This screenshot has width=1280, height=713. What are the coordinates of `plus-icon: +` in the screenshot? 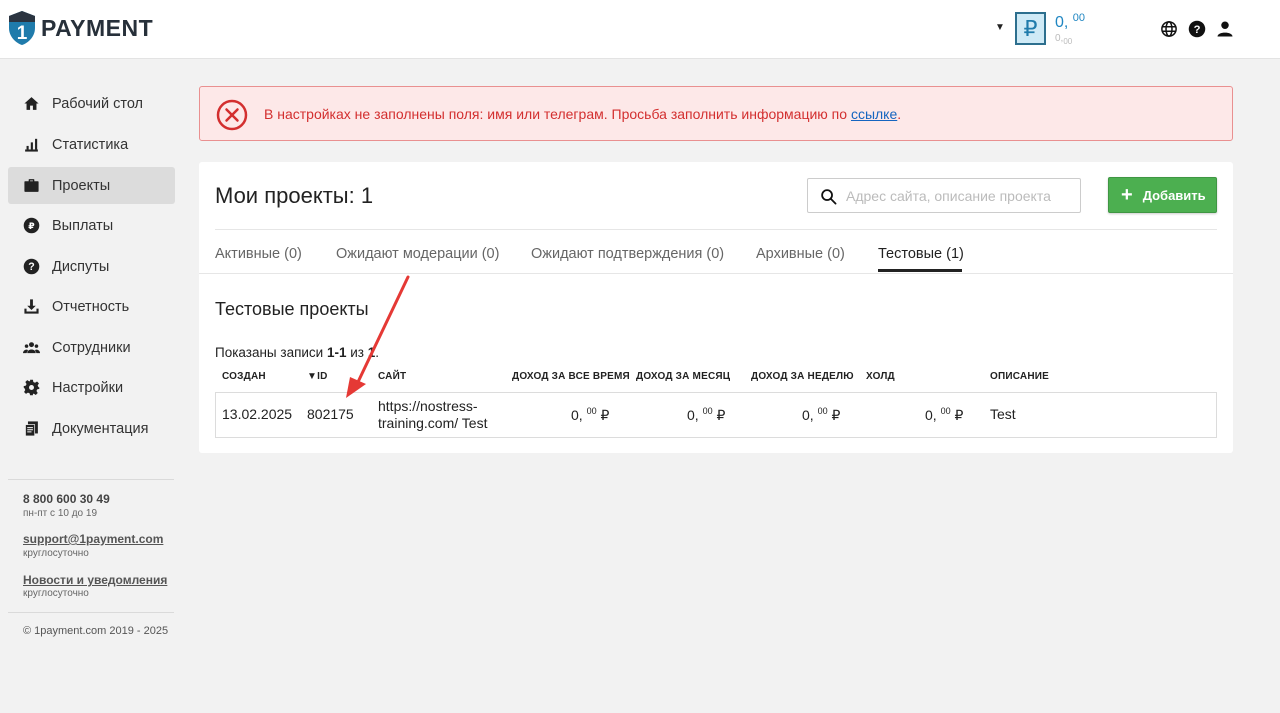 It's located at (1127, 195).